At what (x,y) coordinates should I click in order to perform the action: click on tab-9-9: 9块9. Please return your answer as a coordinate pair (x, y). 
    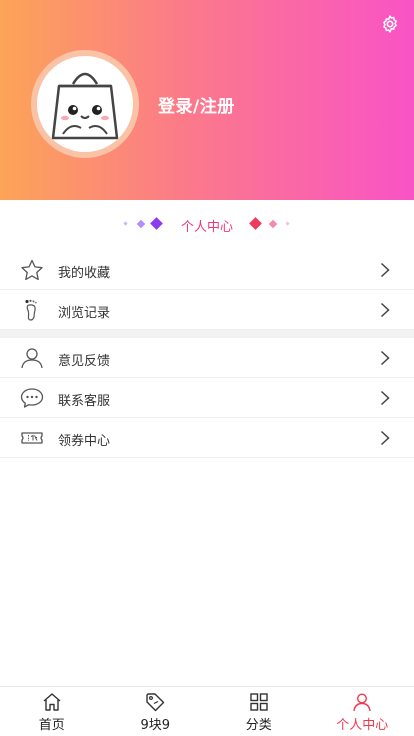
    Looking at the image, I should click on (156, 711).